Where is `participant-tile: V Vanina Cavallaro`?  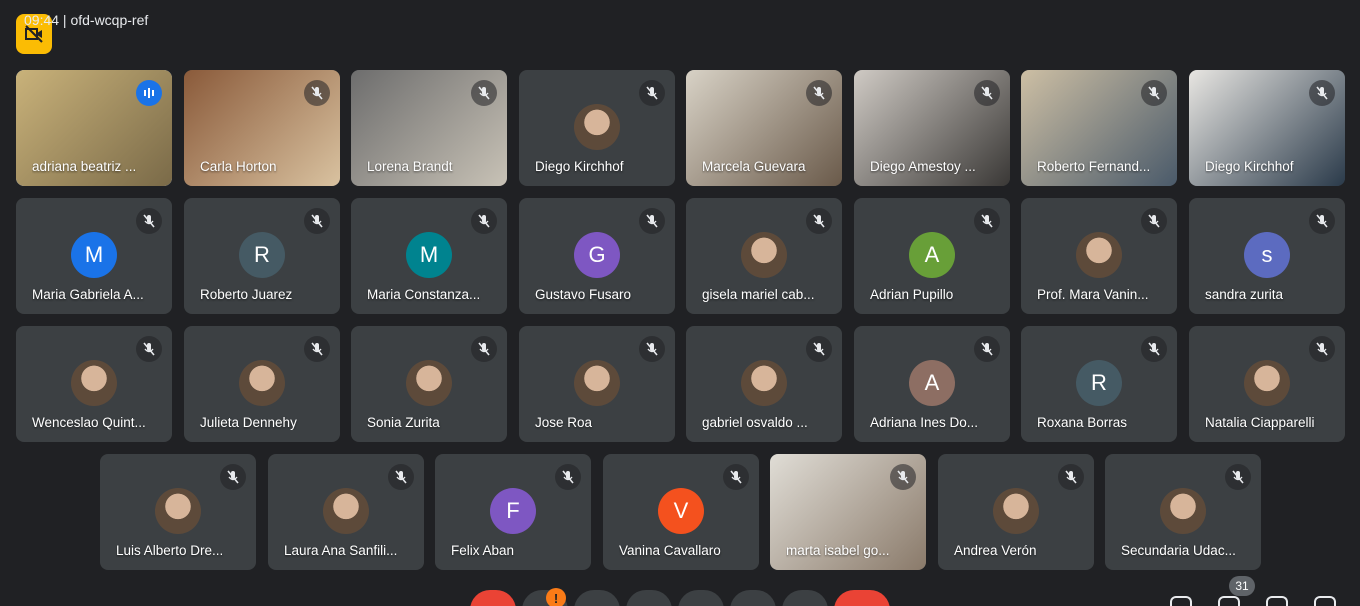 participant-tile: V Vanina Cavallaro is located at coordinates (681, 512).